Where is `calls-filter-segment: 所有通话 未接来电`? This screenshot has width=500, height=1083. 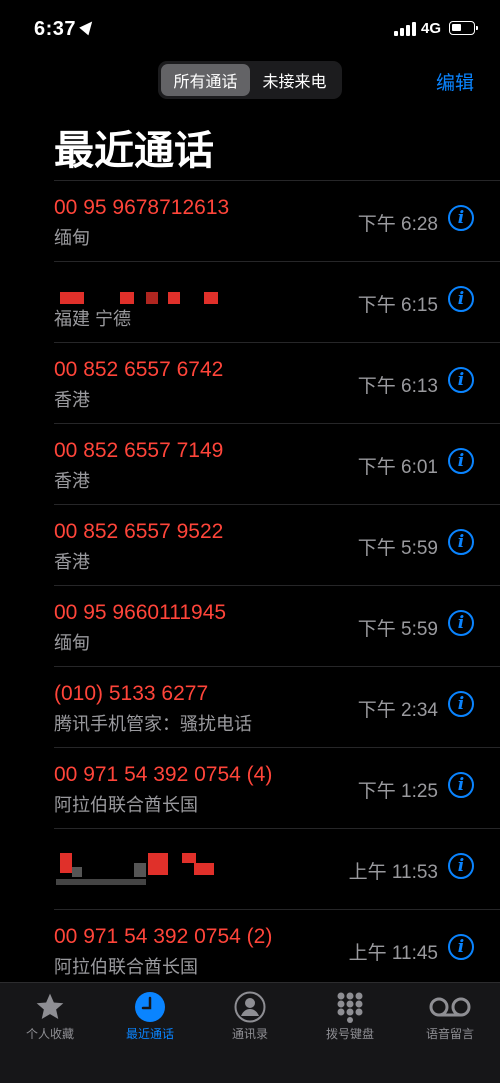 calls-filter-segment: 所有通话 未接来电 is located at coordinates (250, 80).